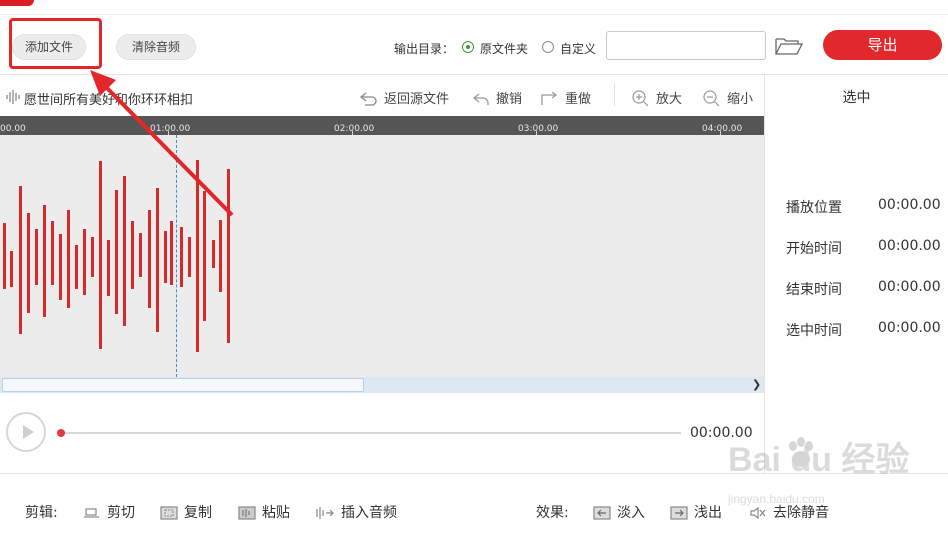 This screenshot has width=948, height=534. I want to click on custom-radio, so click(548, 47).